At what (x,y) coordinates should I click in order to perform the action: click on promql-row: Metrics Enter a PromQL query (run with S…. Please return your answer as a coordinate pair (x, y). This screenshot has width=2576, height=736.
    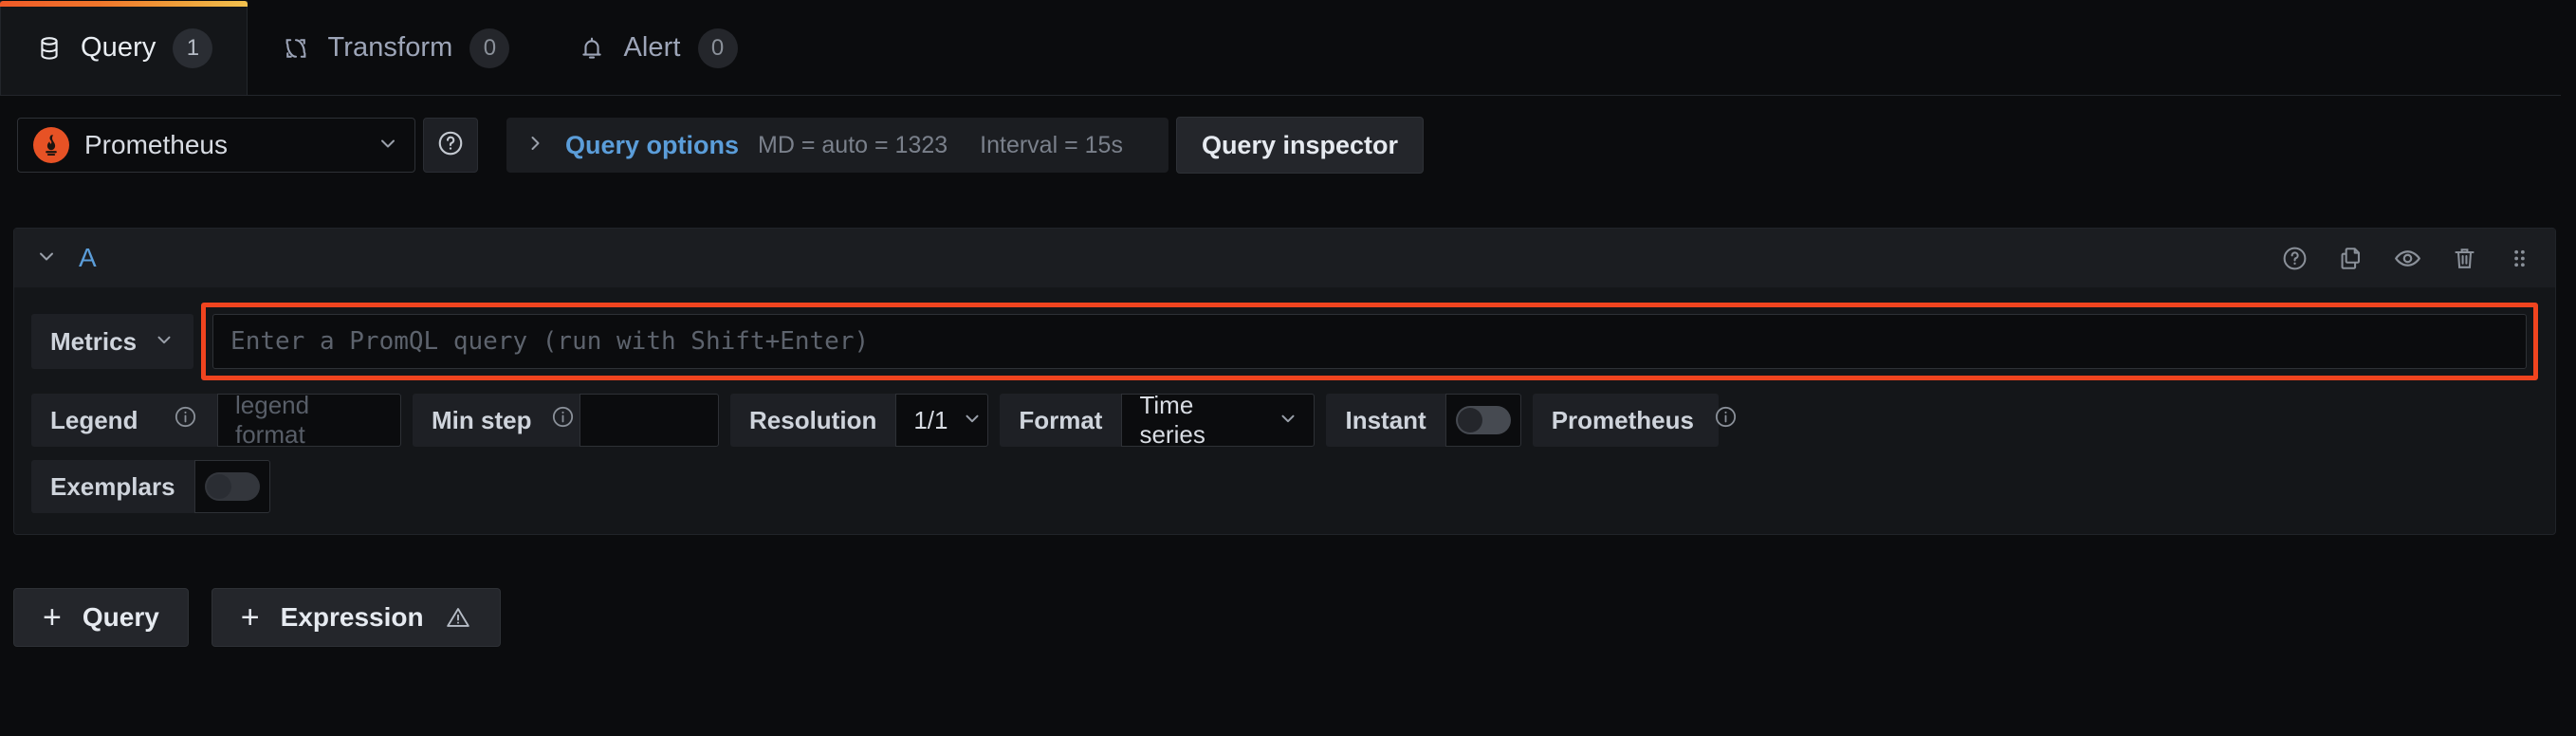
    Looking at the image, I should click on (1284, 341).